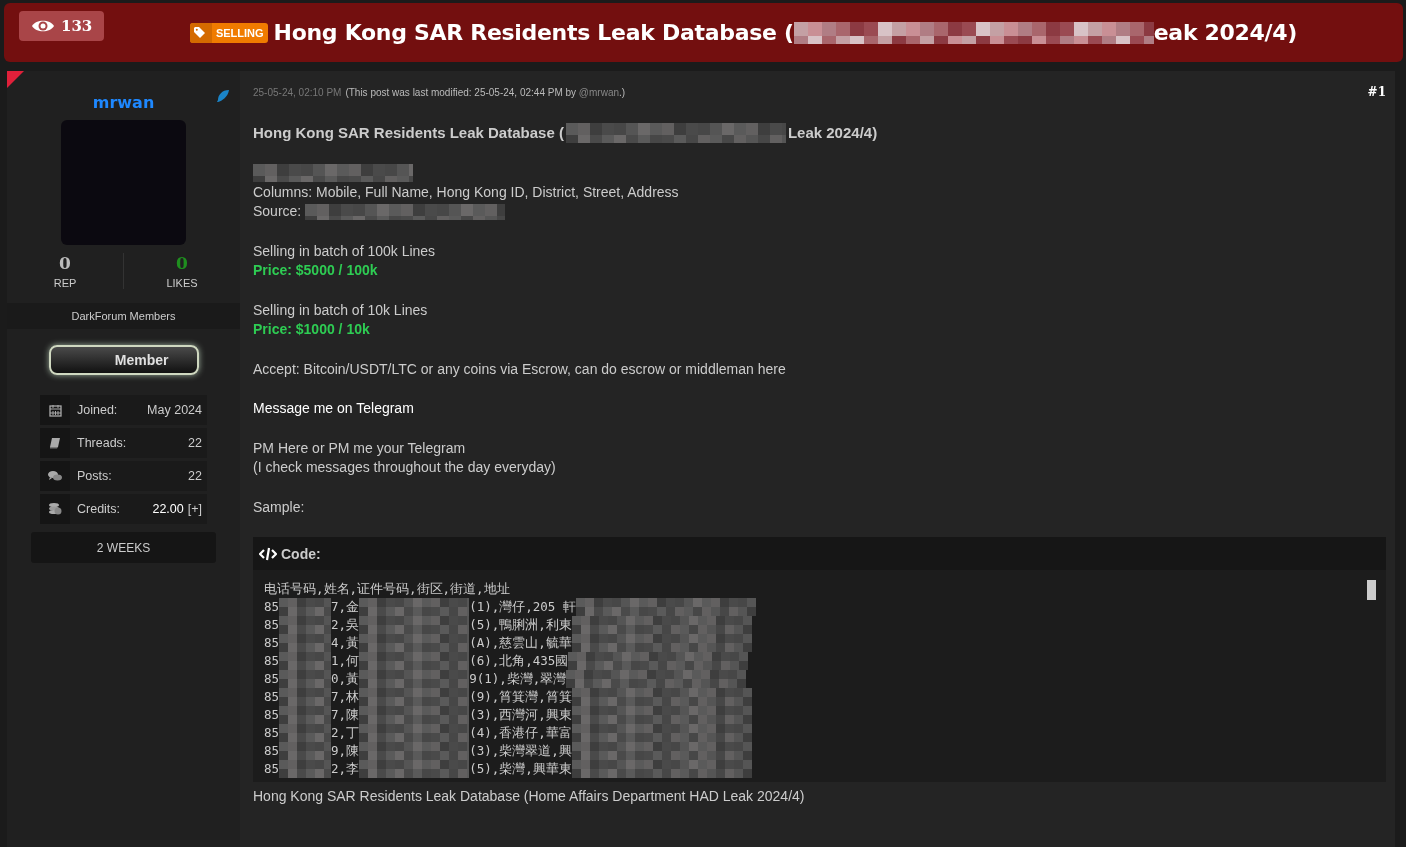 This screenshot has height=847, width=1406. I want to click on code-line: 2,丁, so click(345, 732).